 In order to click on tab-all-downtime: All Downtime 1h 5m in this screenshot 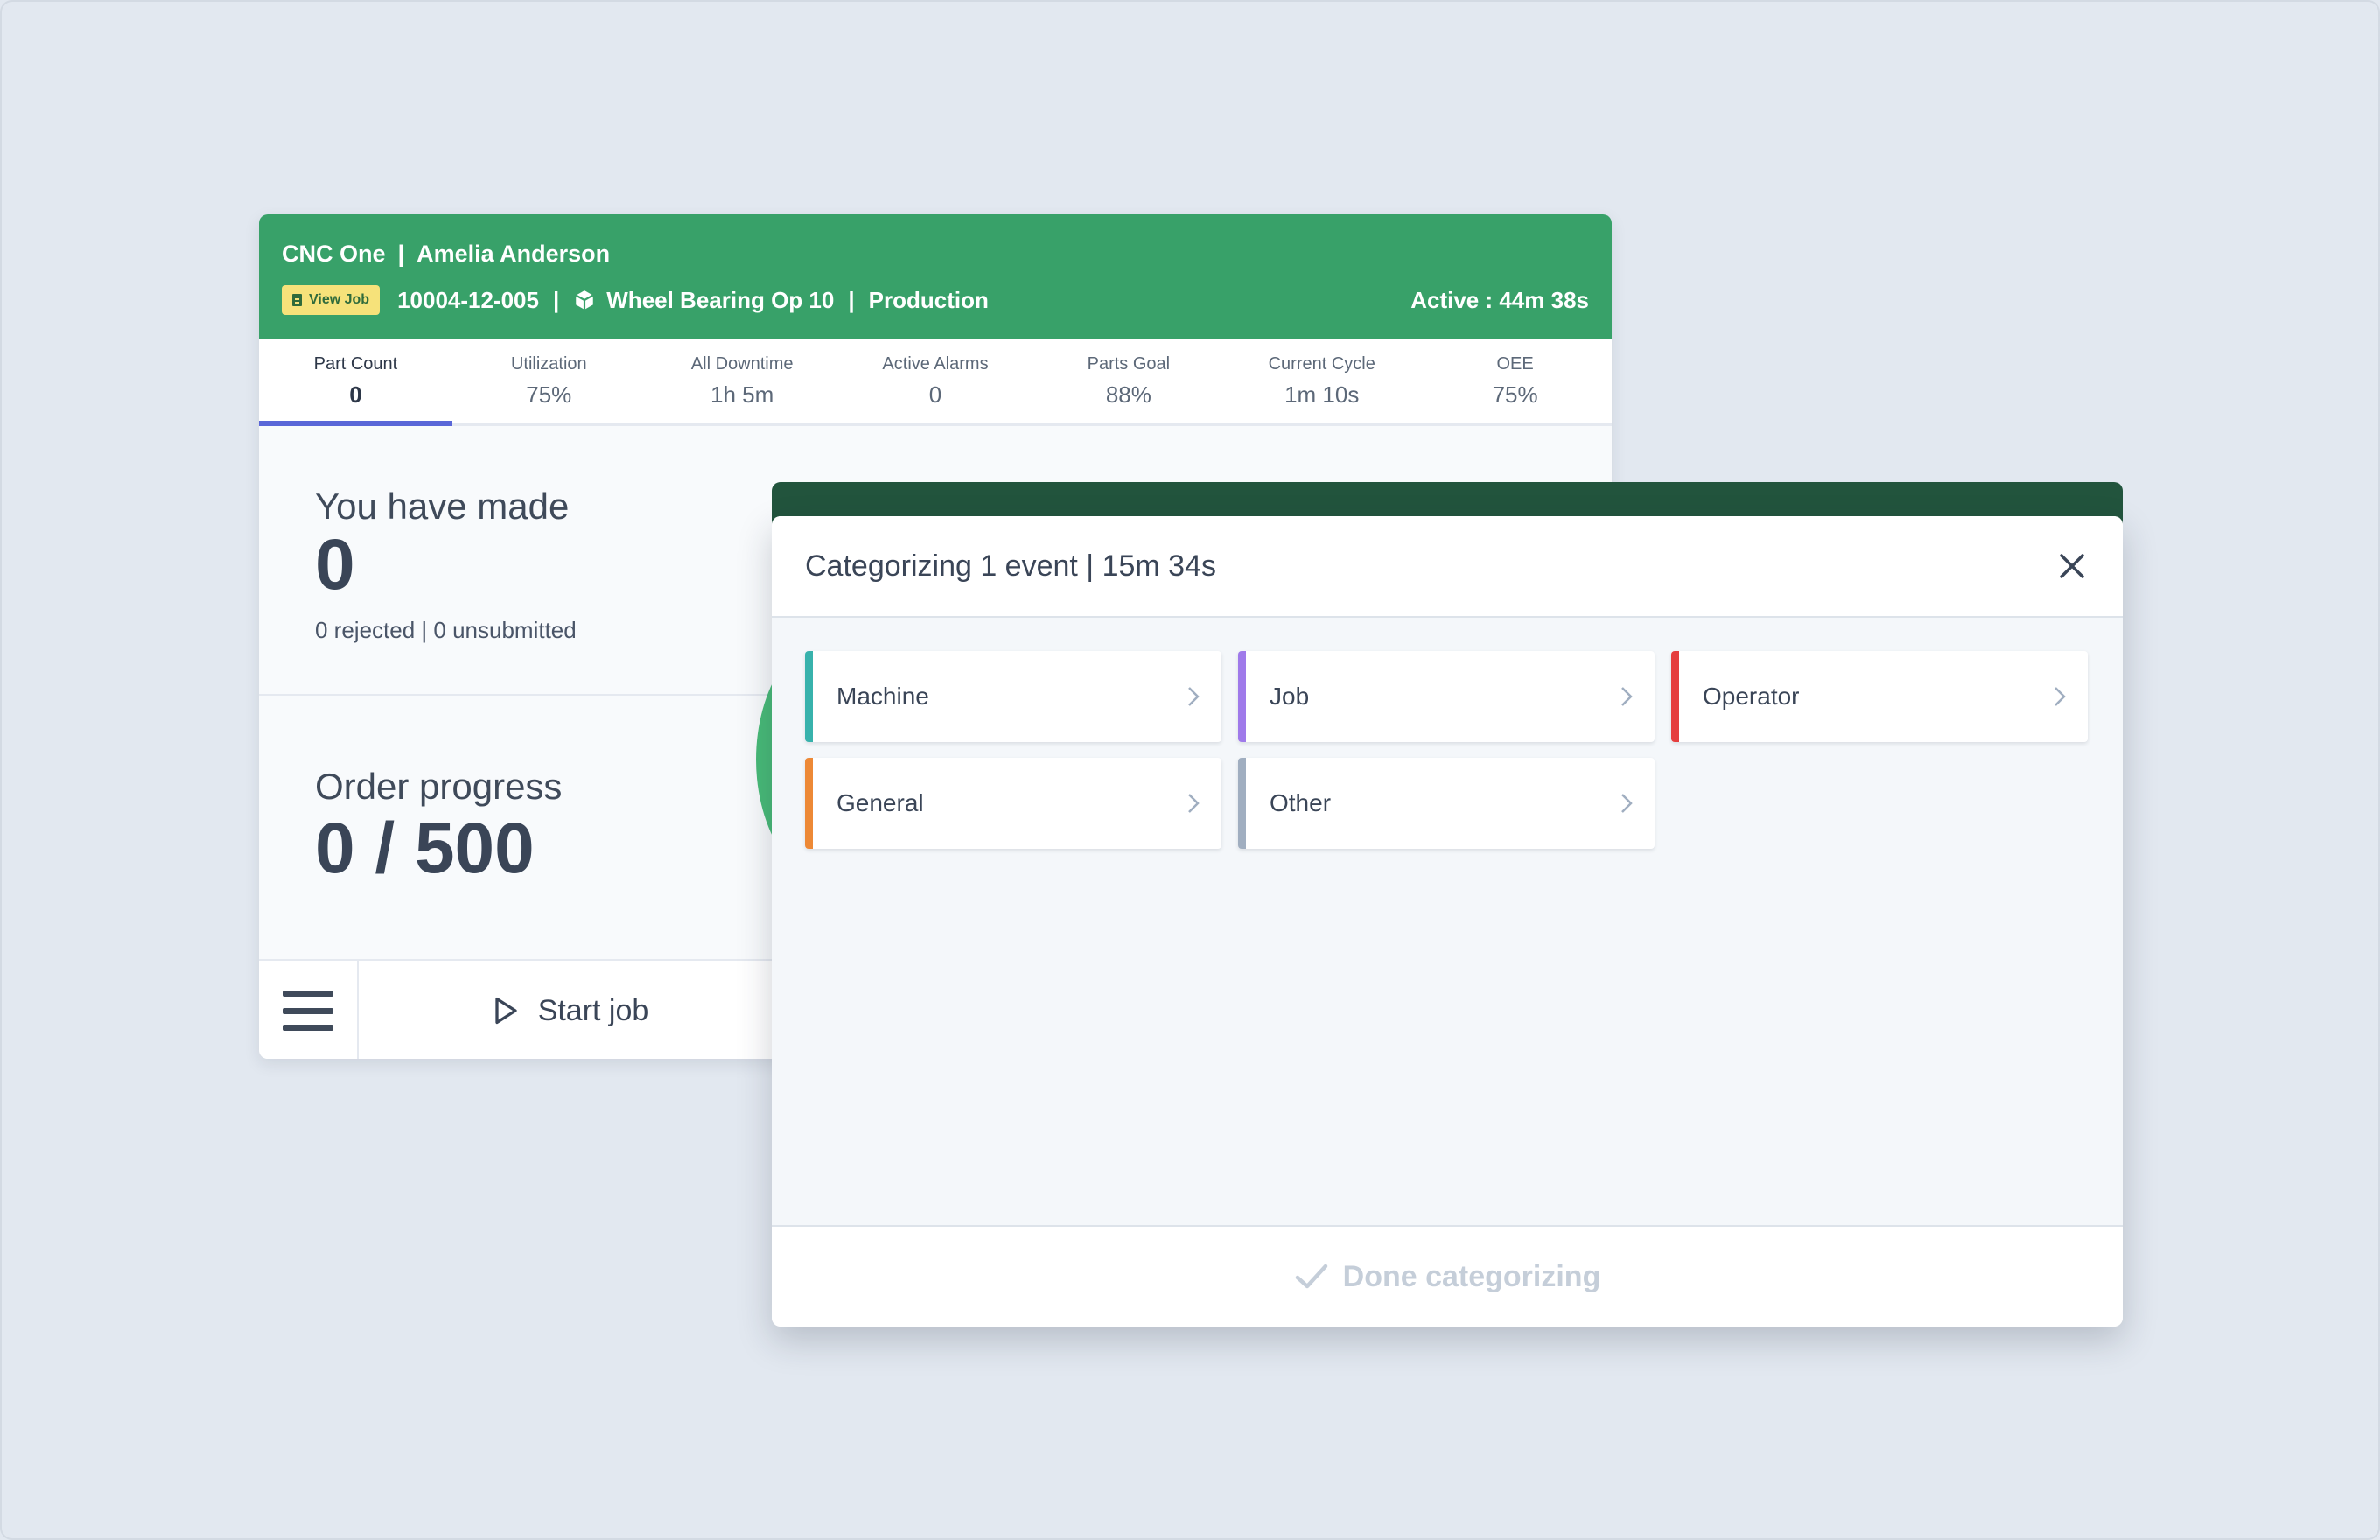, I will do `click(742, 381)`.